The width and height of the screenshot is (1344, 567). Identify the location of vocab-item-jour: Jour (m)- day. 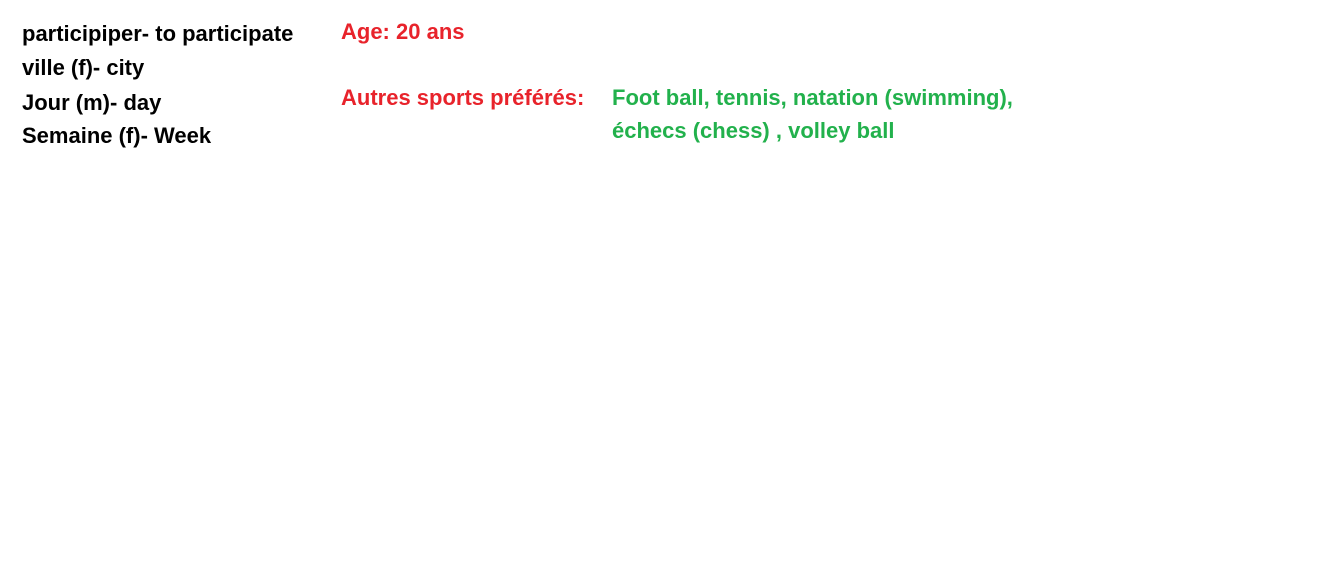
(92, 102).